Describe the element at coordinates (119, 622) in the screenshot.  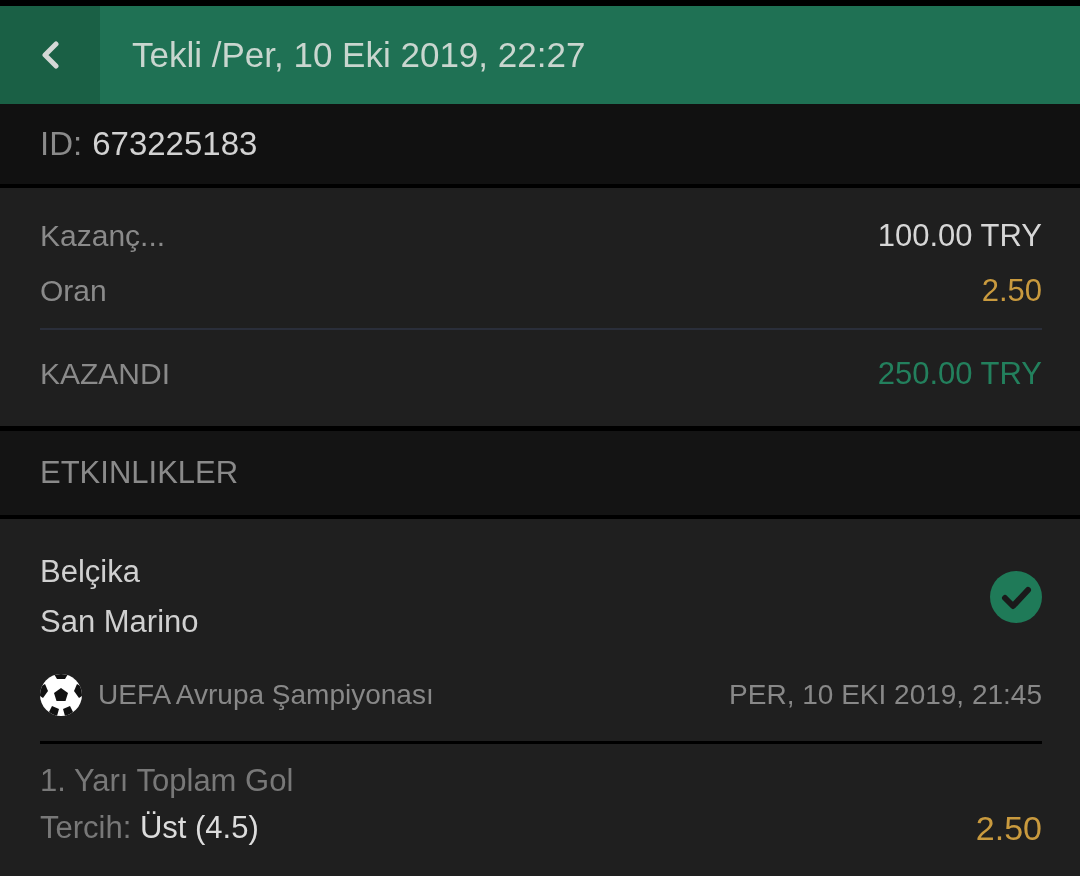
I see `team-name: San Marino` at that location.